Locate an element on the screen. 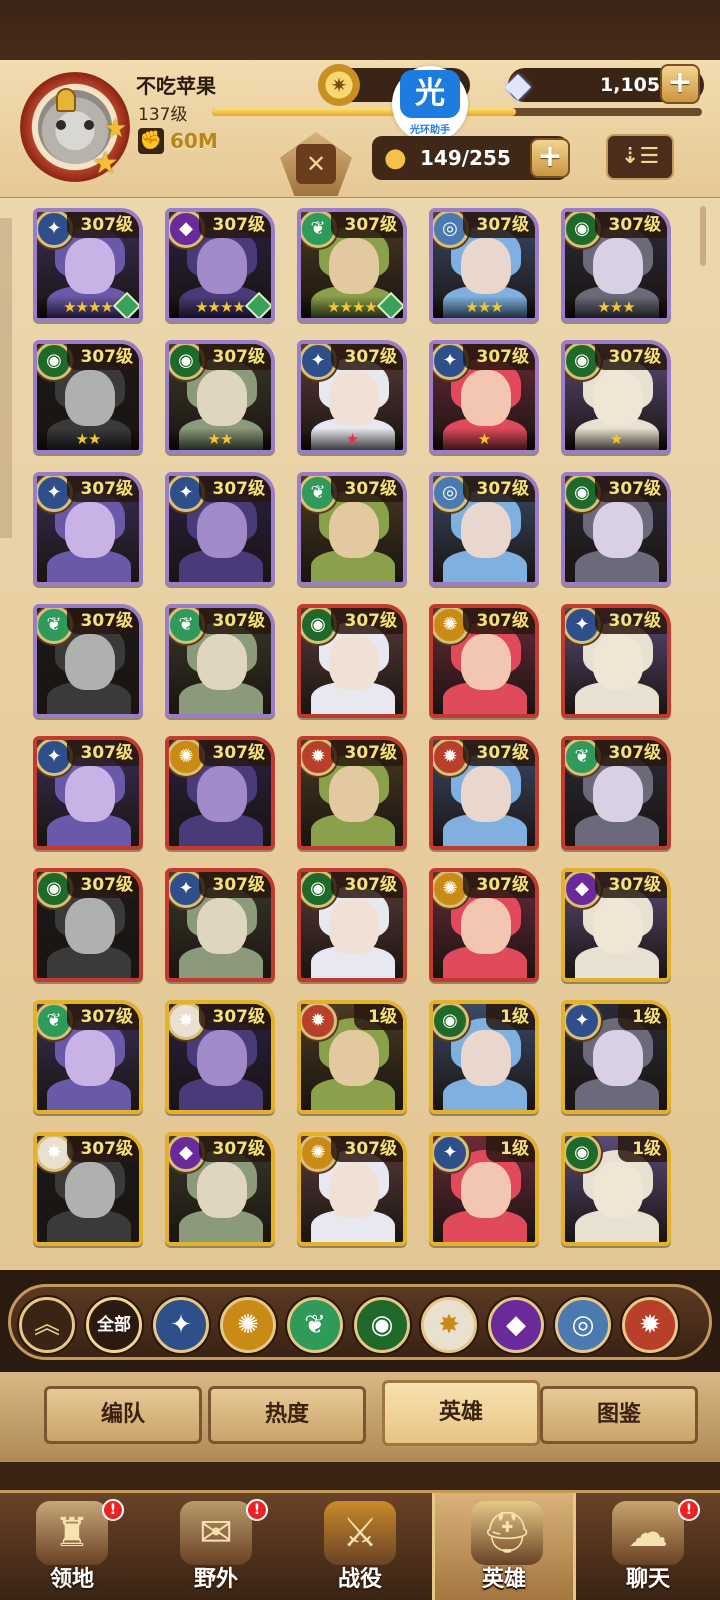 The image size is (720, 1600). castle-icon: ♜ is located at coordinates (72, 1533).